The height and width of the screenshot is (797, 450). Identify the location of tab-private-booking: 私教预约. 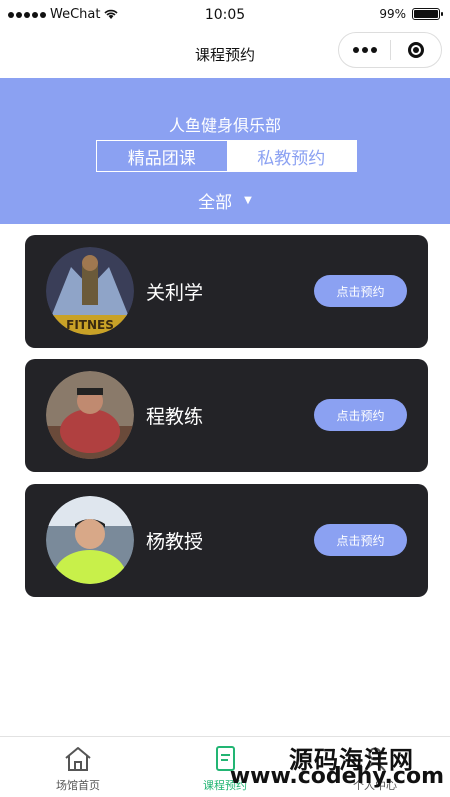
(291, 156).